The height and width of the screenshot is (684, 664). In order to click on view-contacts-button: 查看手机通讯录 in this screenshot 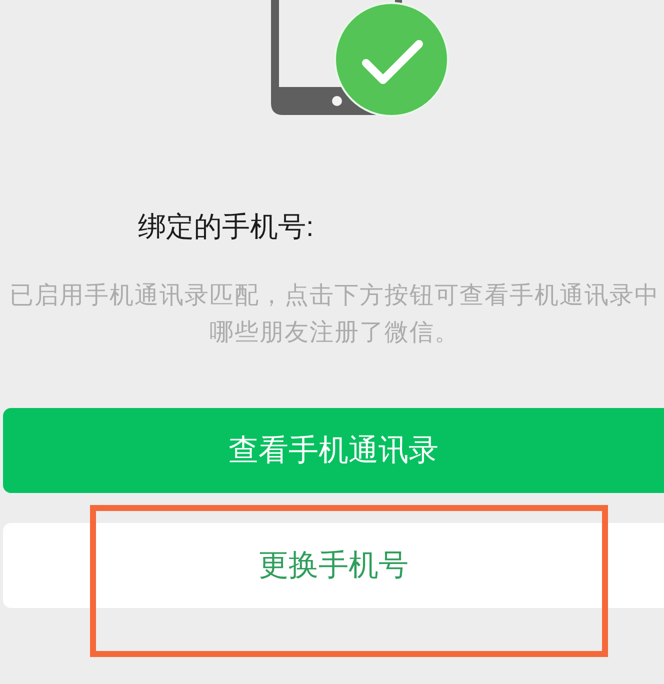, I will do `click(333, 450)`.